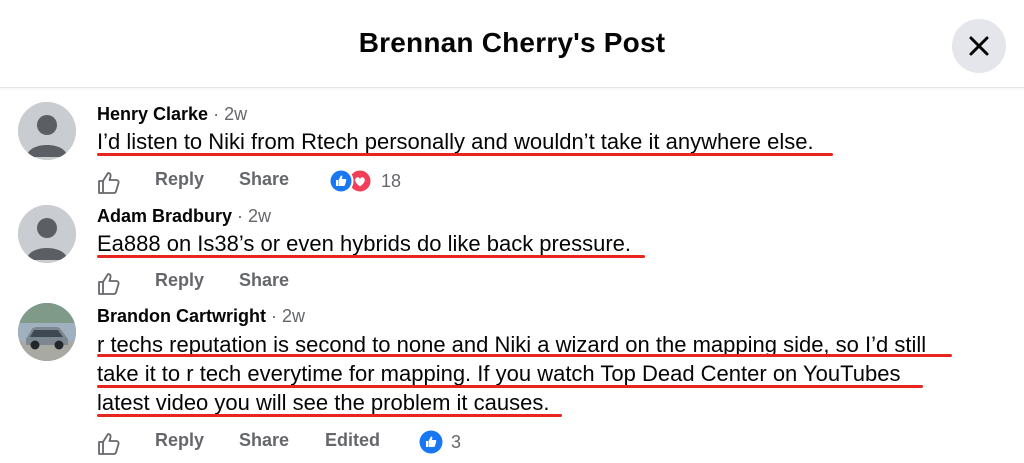  I want to click on reactions-summary: 3, so click(439, 442).